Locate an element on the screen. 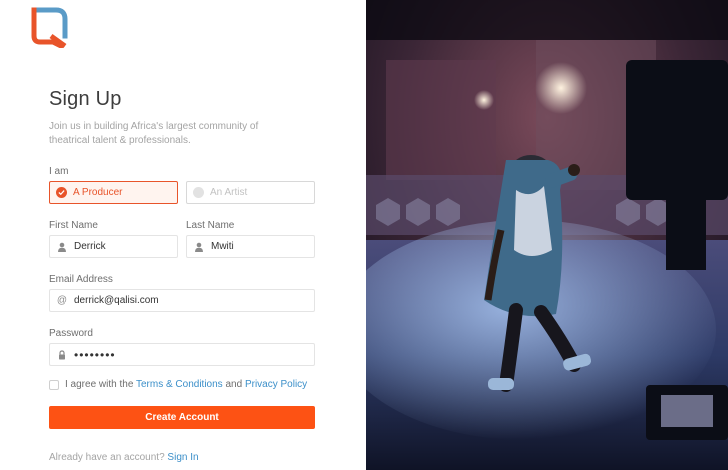 The width and height of the screenshot is (728, 470). role-option-artist: An Artist is located at coordinates (250, 192).